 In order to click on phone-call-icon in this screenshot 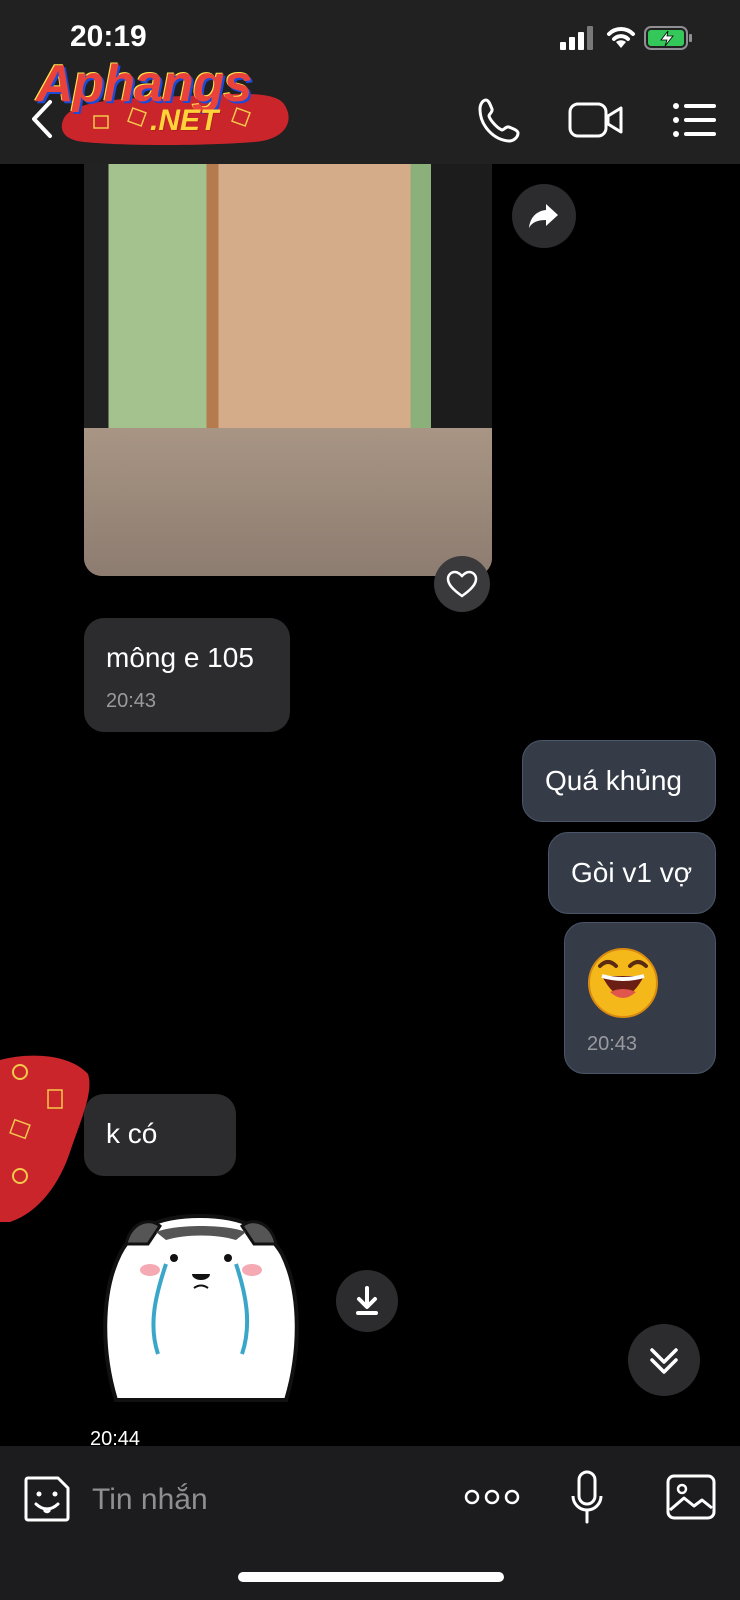, I will do `click(500, 120)`.